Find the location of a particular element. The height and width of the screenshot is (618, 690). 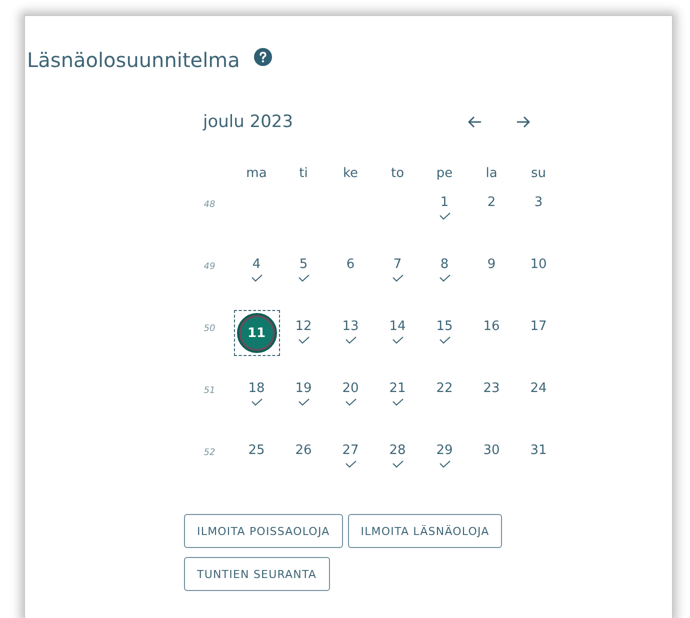

calendar-day: 1 is located at coordinates (445, 217).